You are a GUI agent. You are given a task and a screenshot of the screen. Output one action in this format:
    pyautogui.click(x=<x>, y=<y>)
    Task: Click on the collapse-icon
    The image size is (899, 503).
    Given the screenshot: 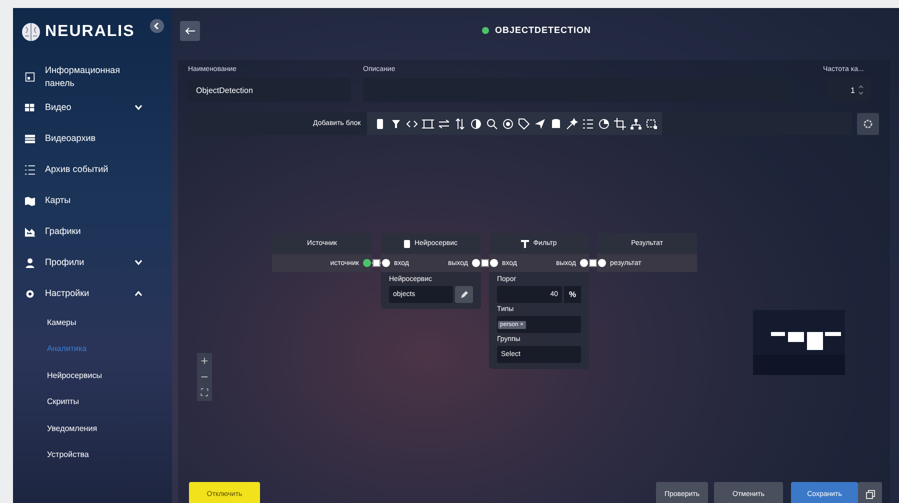 What is the action you would take?
    pyautogui.click(x=157, y=26)
    